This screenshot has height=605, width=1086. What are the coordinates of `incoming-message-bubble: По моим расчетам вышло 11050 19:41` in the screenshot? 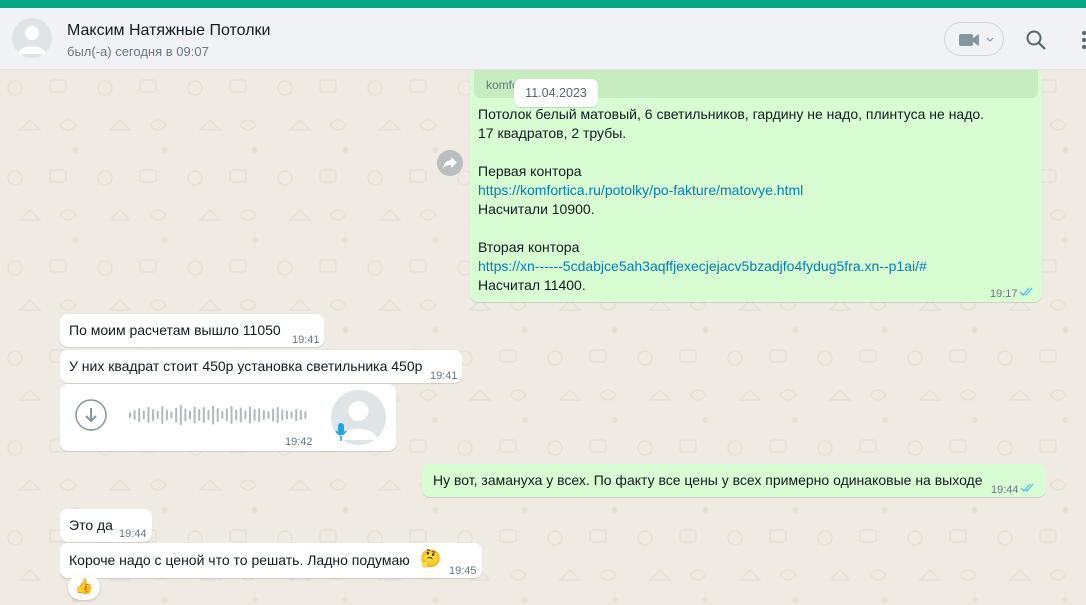 It's located at (192, 330).